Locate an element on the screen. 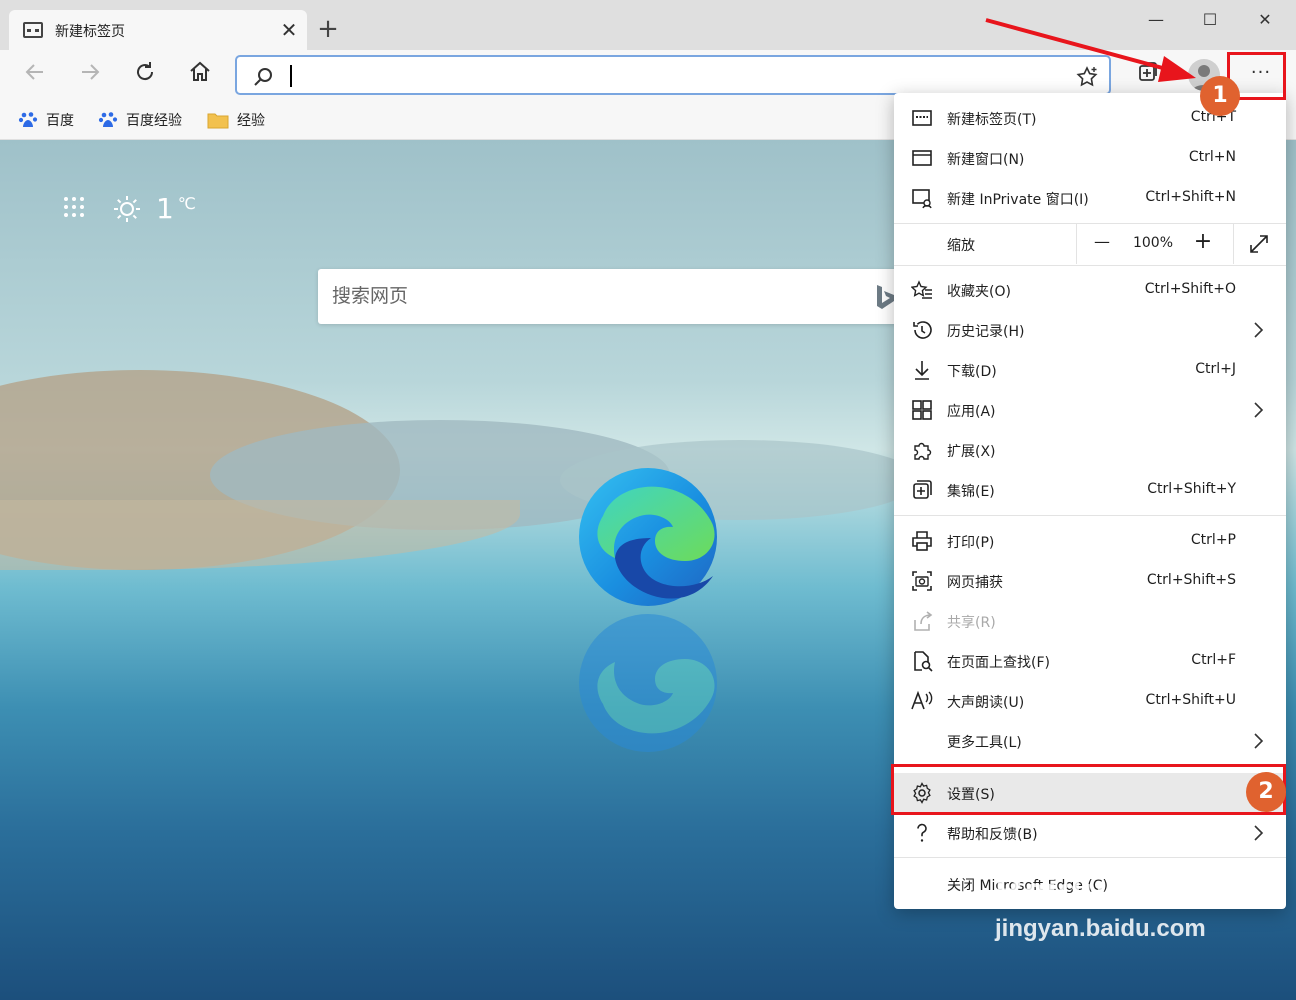 The width and height of the screenshot is (1296, 1000). annotation-arrow is located at coordinates (1090, 50).